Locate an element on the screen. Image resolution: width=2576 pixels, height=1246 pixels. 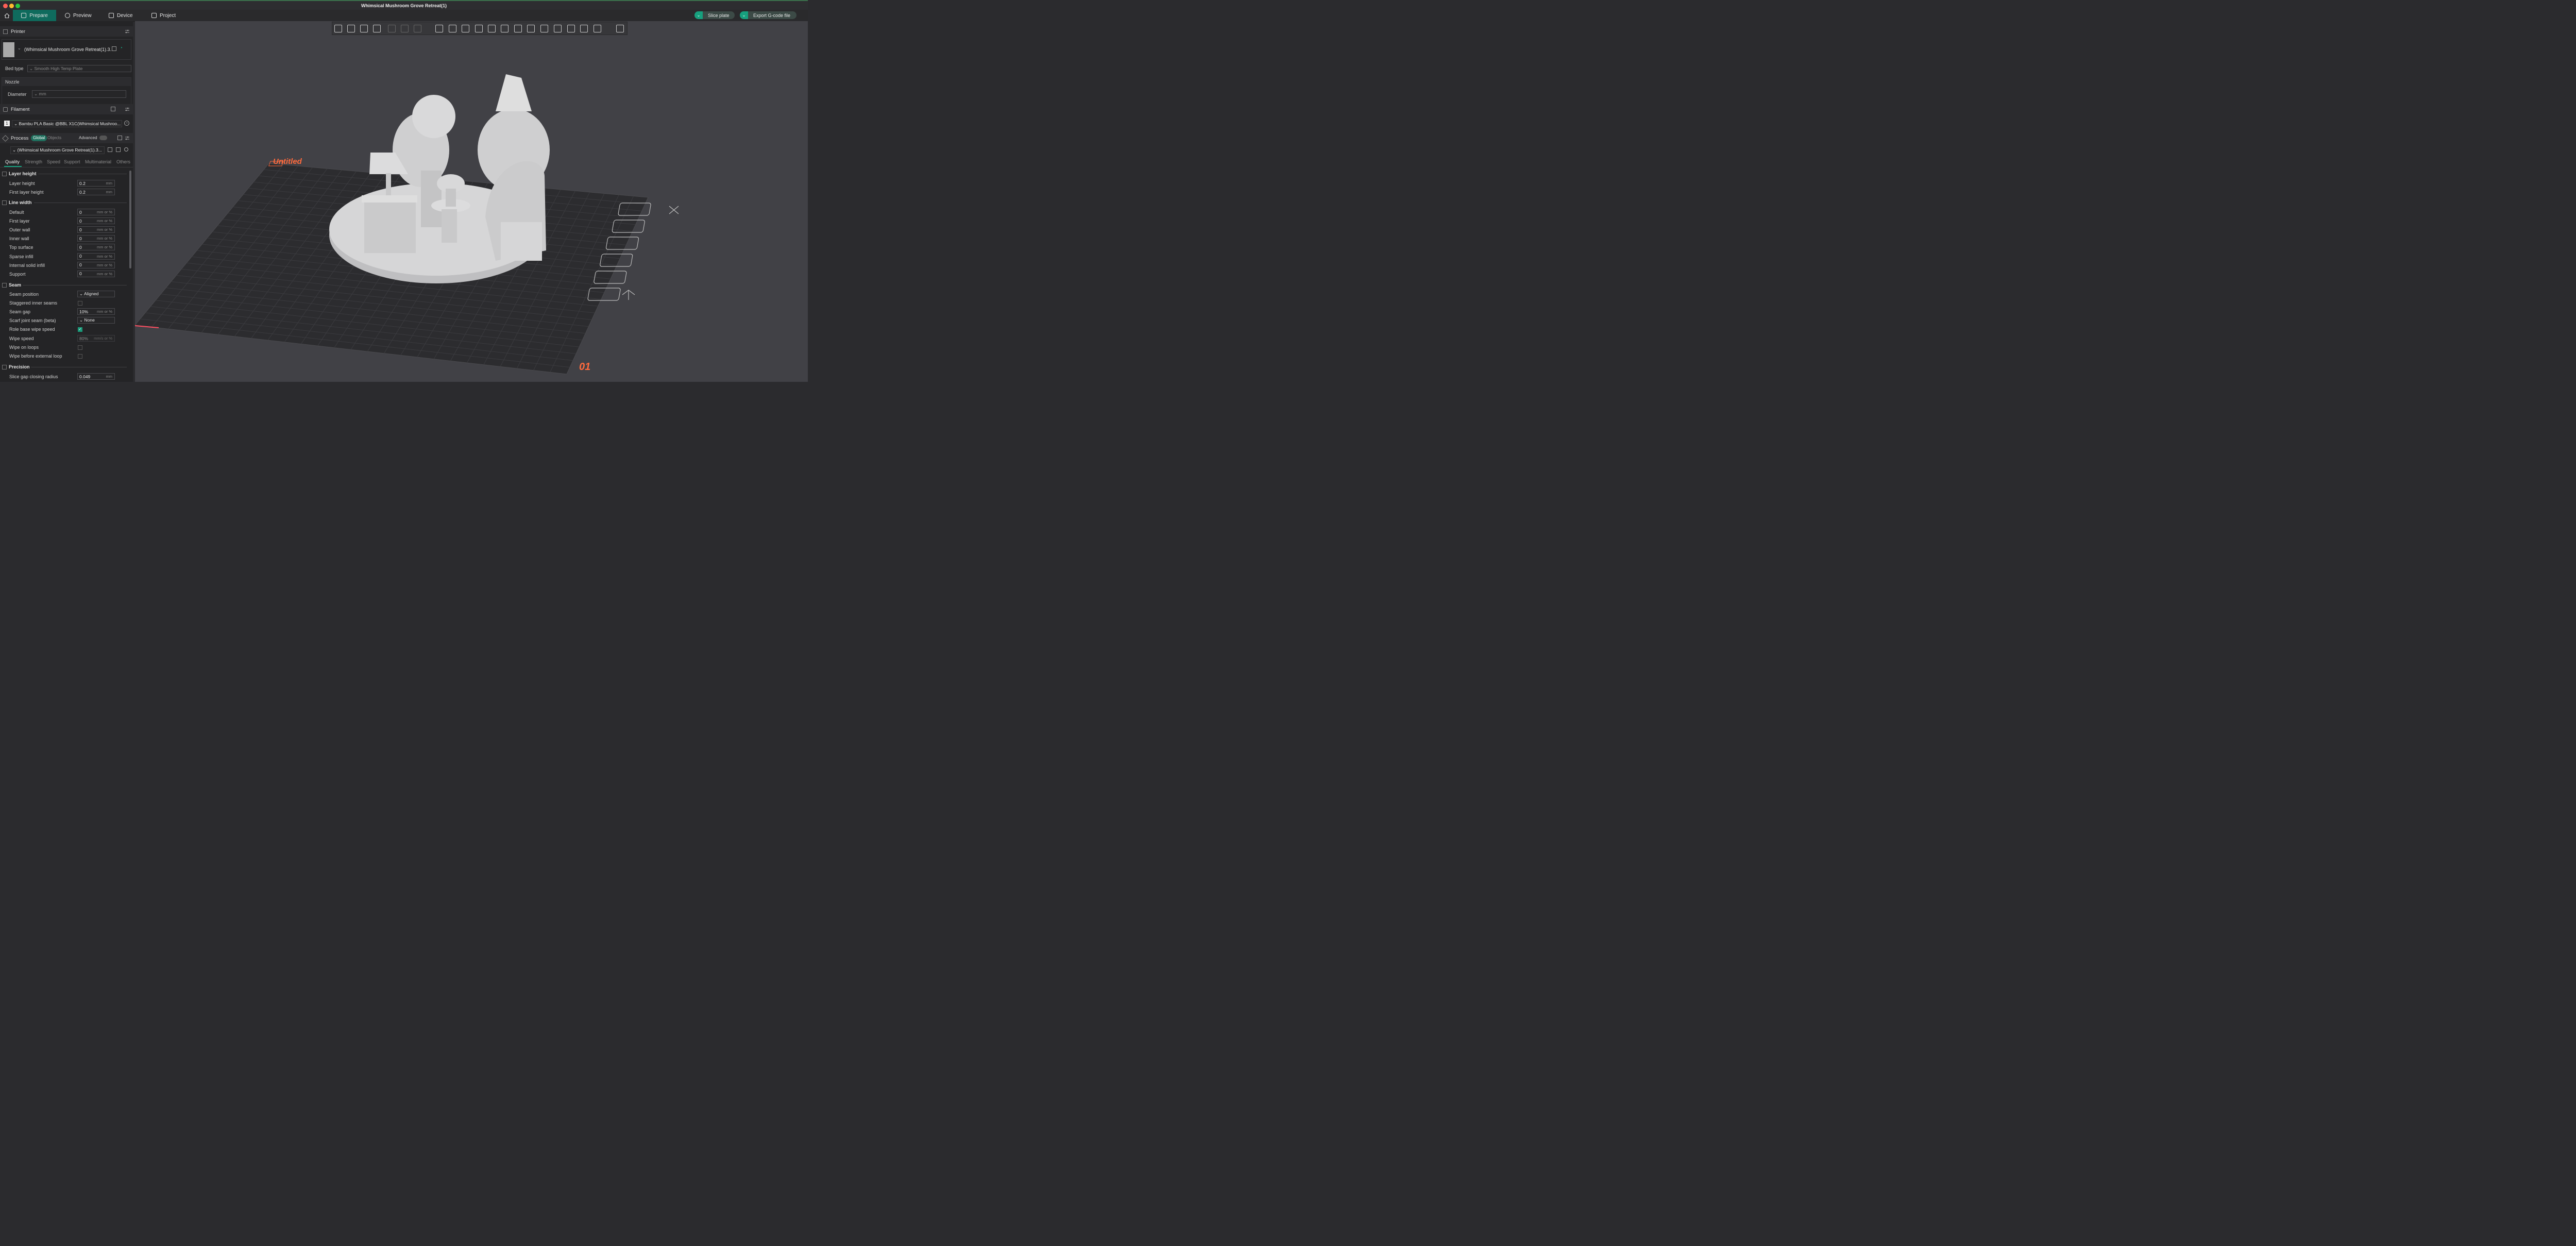
tab-speed: Speed is located at coordinates (53, 161).